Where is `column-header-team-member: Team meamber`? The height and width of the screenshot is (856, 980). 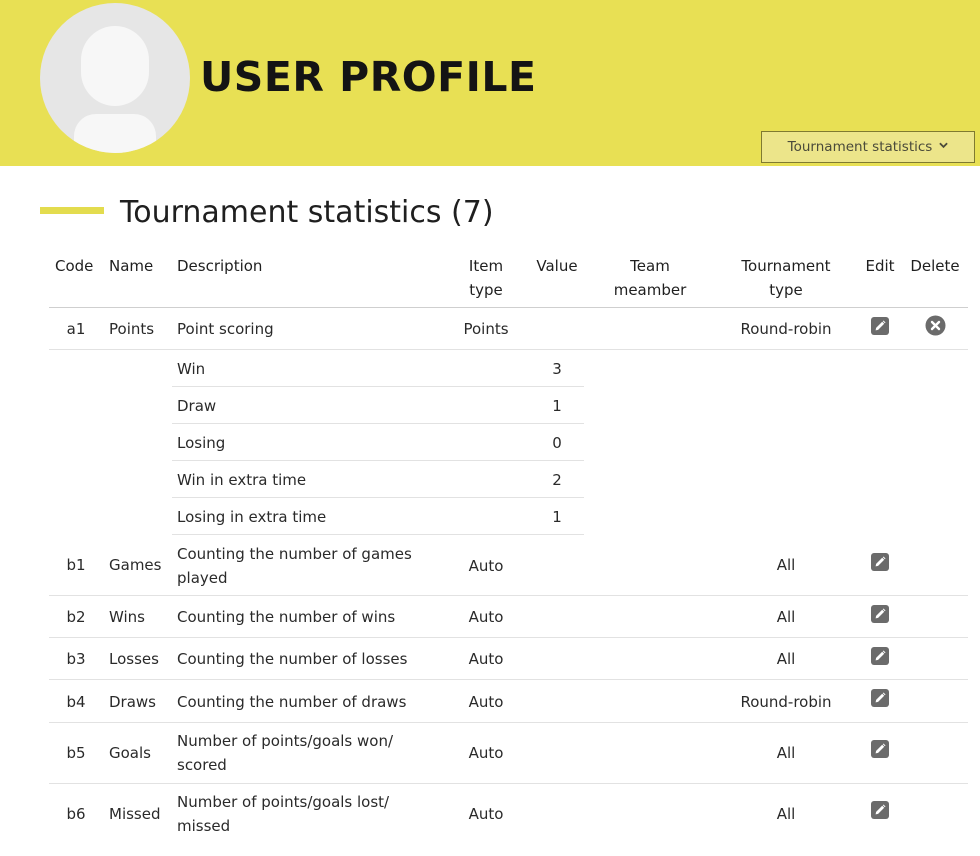 column-header-team-member: Team meamber is located at coordinates (650, 278).